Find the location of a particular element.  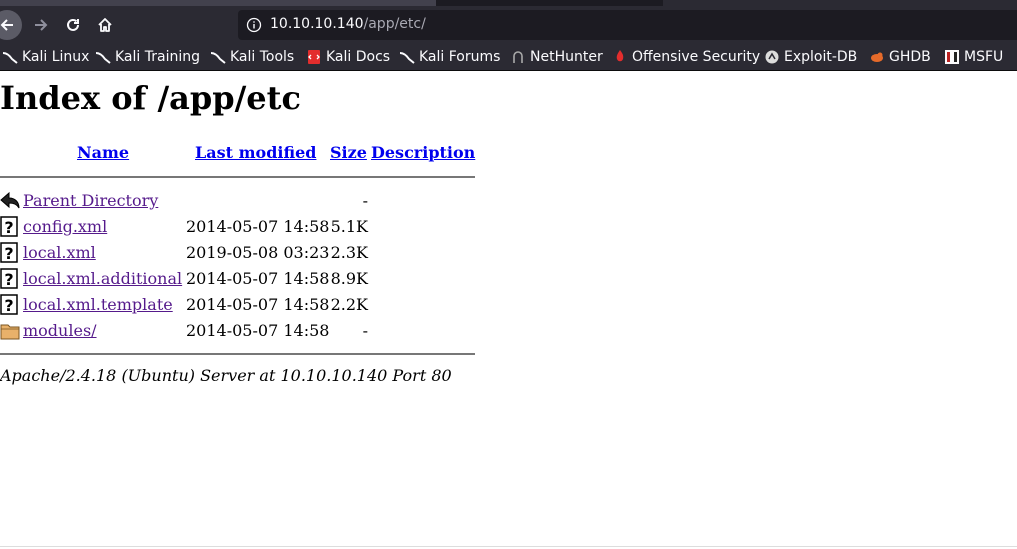

row-size: 2.3K is located at coordinates (349, 252).